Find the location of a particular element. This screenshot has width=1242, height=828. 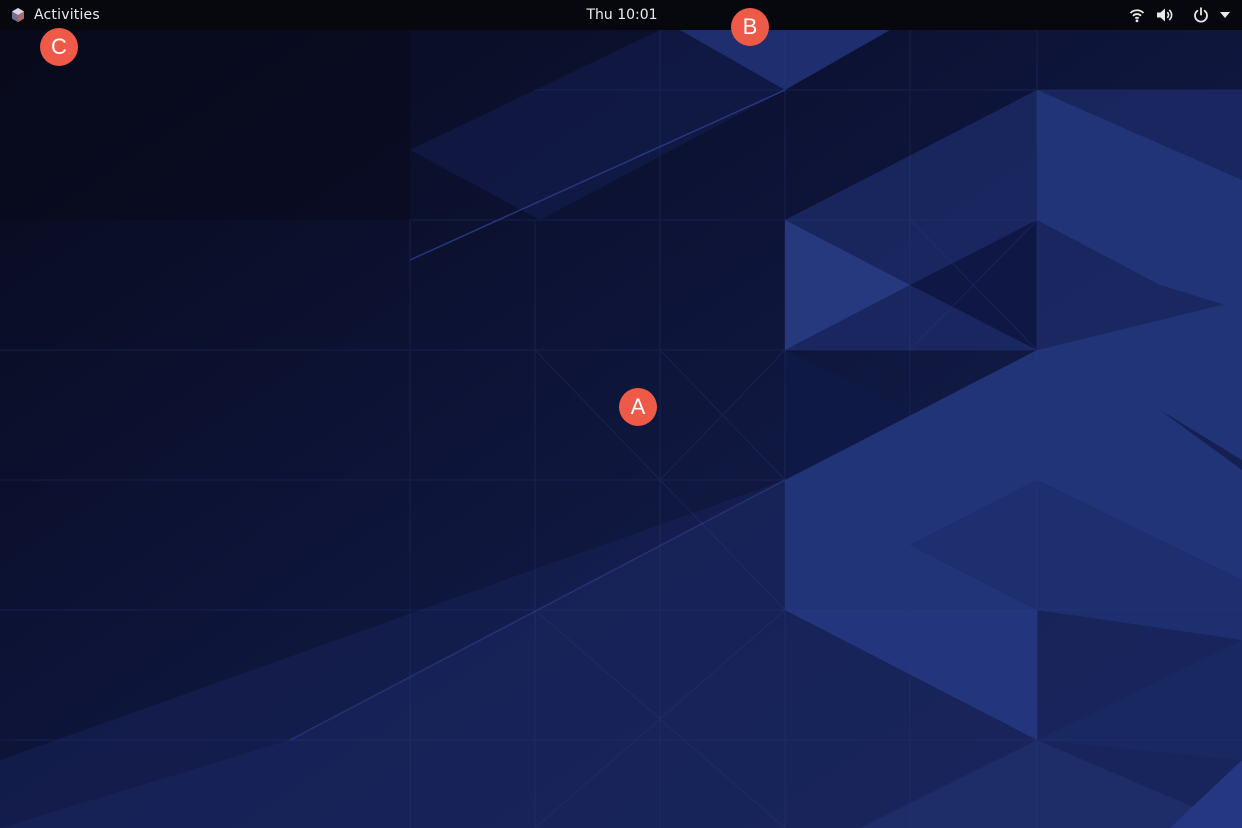

dropdown-arrow-icon is located at coordinates (1225, 15).